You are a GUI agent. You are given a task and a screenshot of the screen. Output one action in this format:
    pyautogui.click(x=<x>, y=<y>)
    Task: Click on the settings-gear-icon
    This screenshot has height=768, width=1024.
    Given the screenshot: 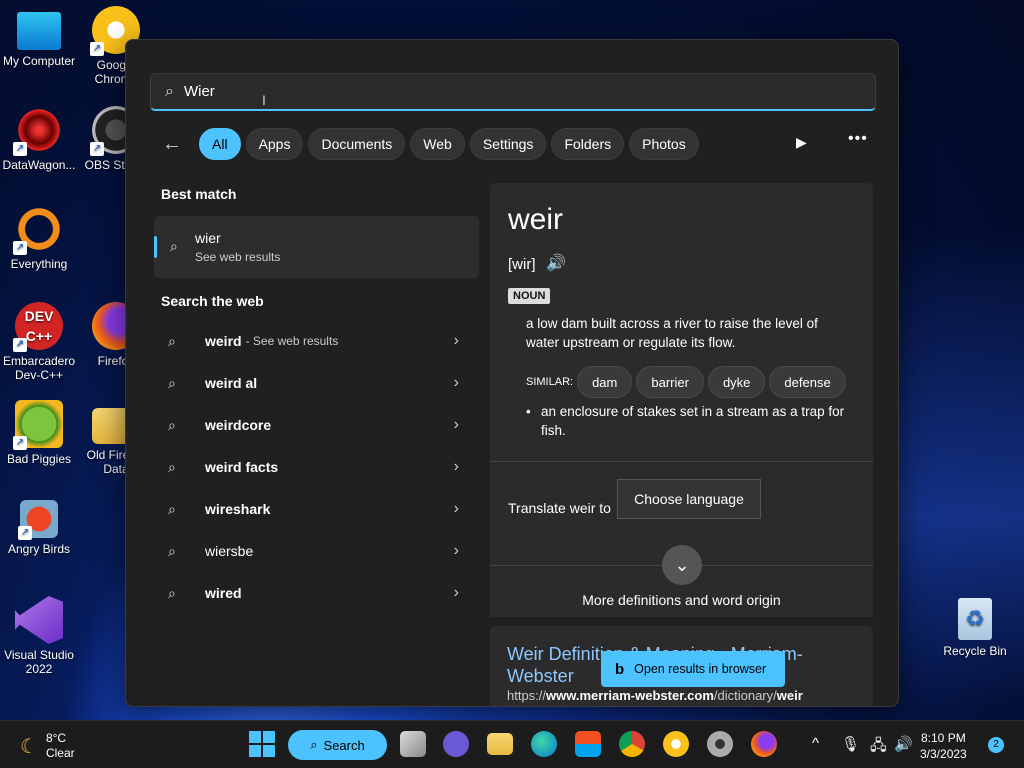 What is the action you would take?
    pyautogui.click(x=720, y=744)
    